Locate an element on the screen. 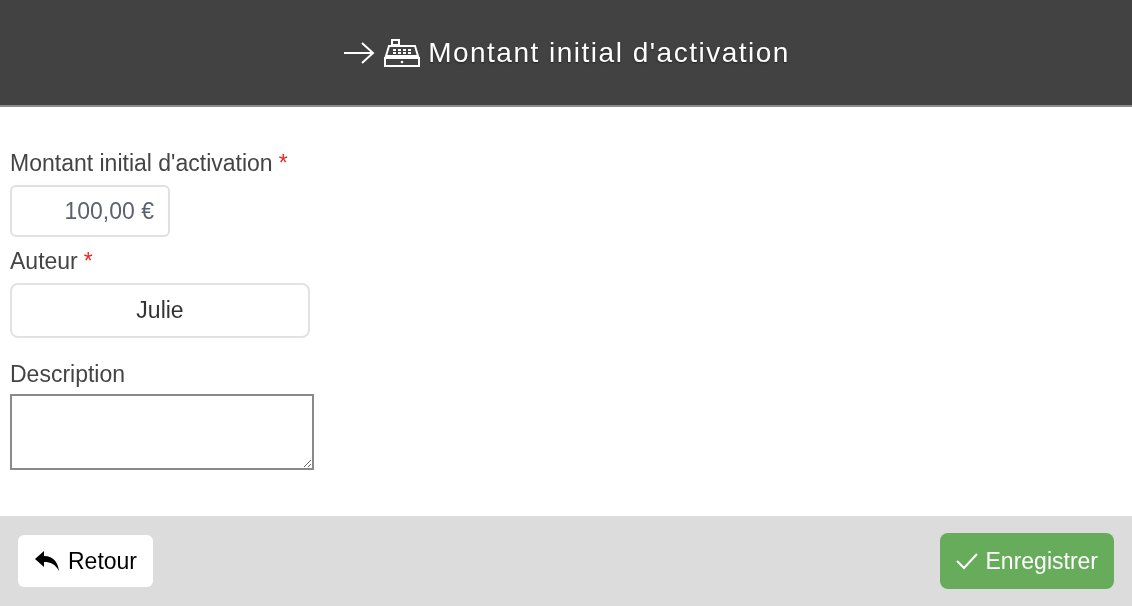 Image resolution: width=1132 pixels, height=606 pixels. back-button: Retour is located at coordinates (86, 561).